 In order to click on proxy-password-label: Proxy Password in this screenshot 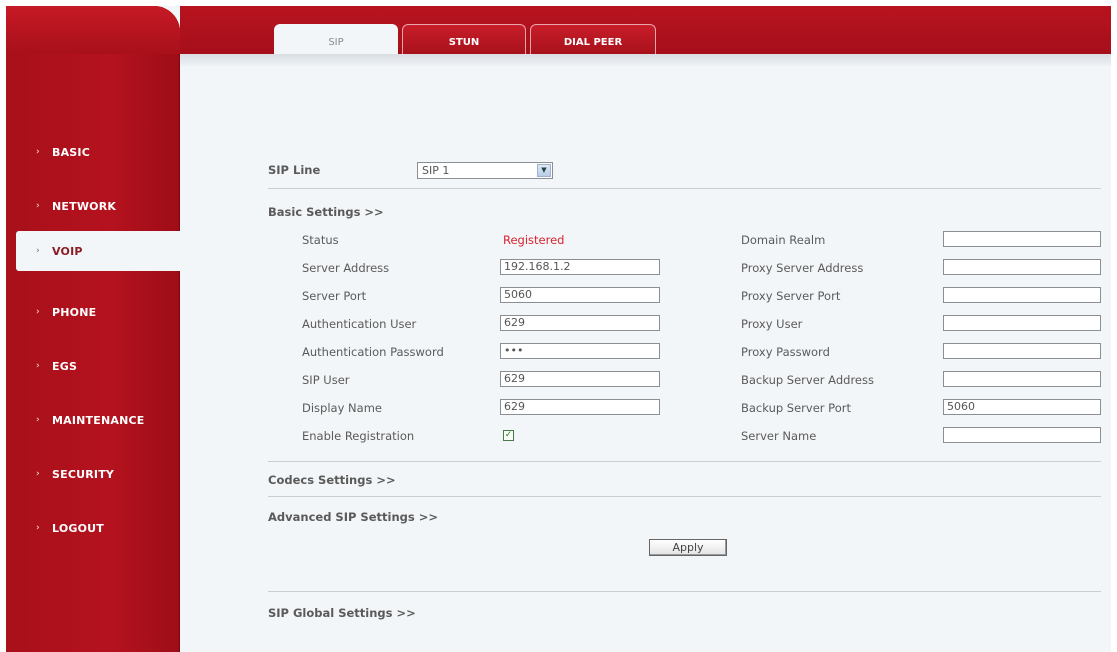, I will do `click(785, 352)`.